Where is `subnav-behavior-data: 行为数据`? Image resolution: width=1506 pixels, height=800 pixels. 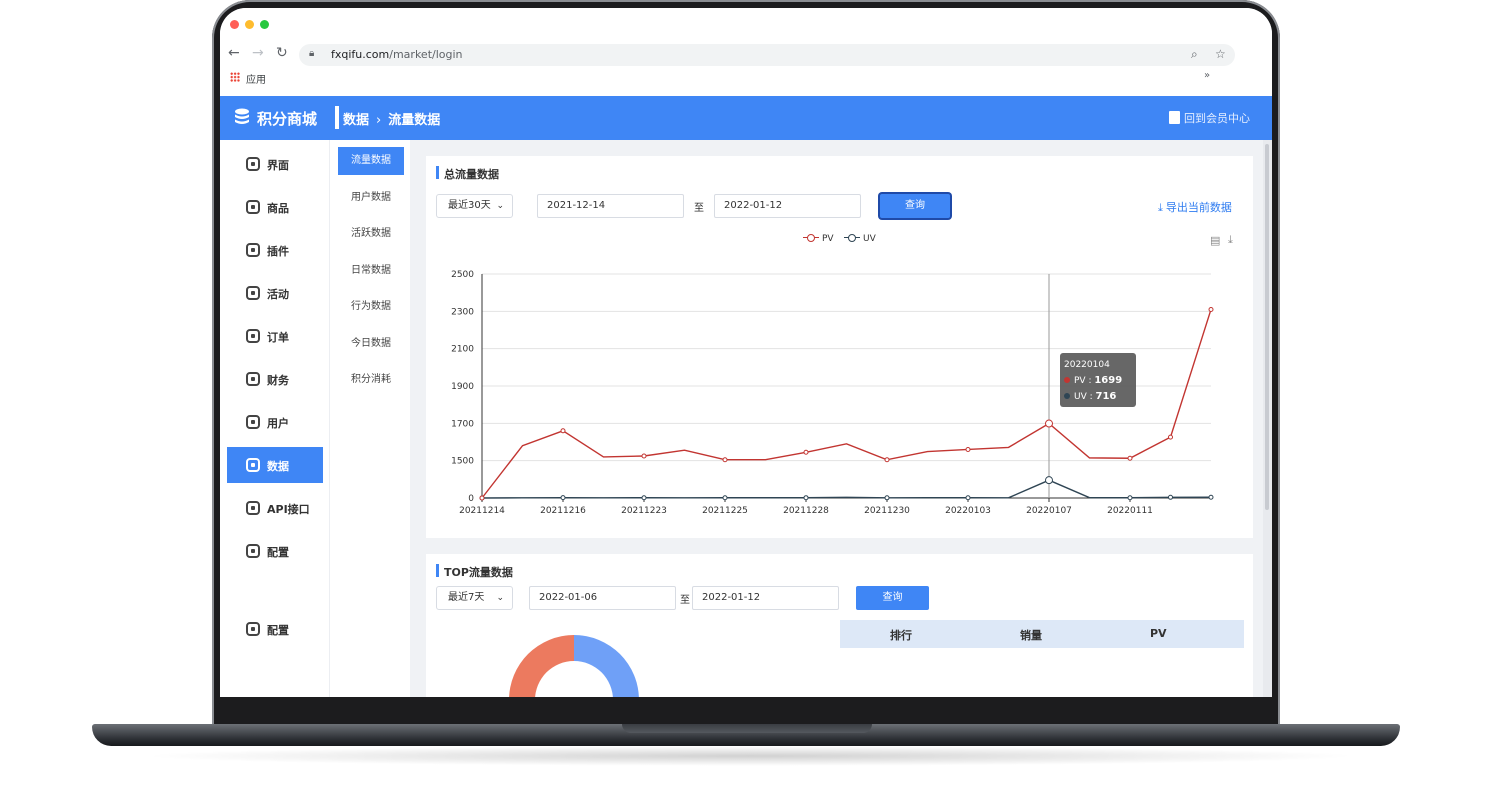 subnav-behavior-data: 行为数据 is located at coordinates (371, 307).